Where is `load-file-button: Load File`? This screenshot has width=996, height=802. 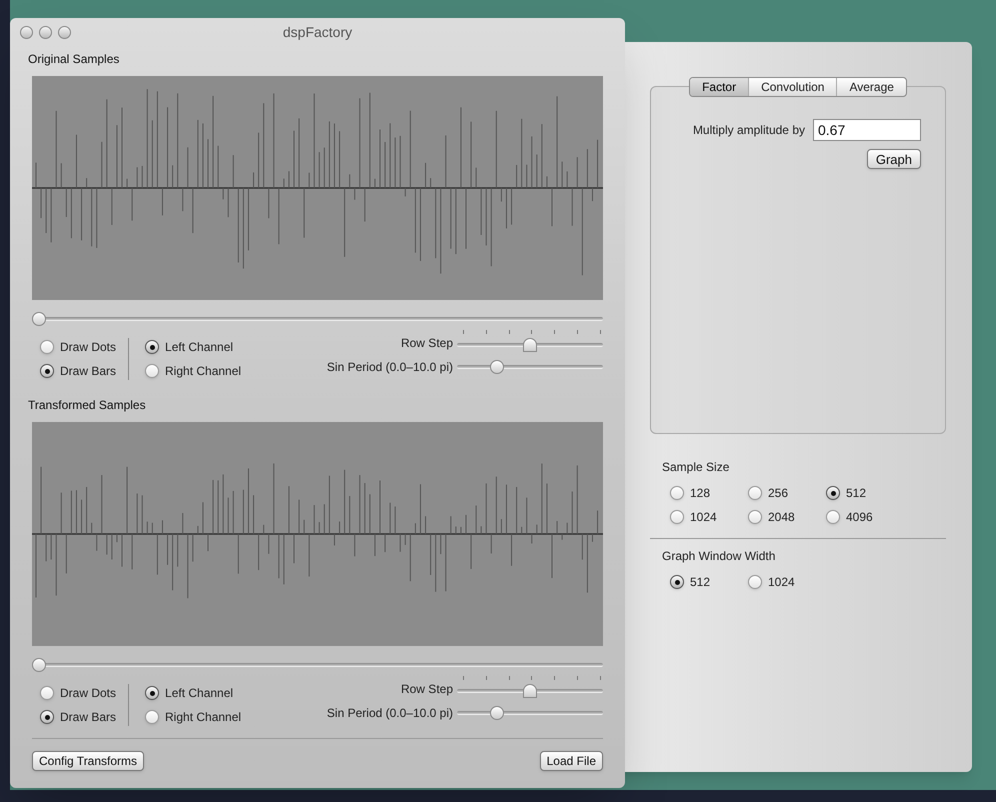 load-file-button: Load File is located at coordinates (571, 761).